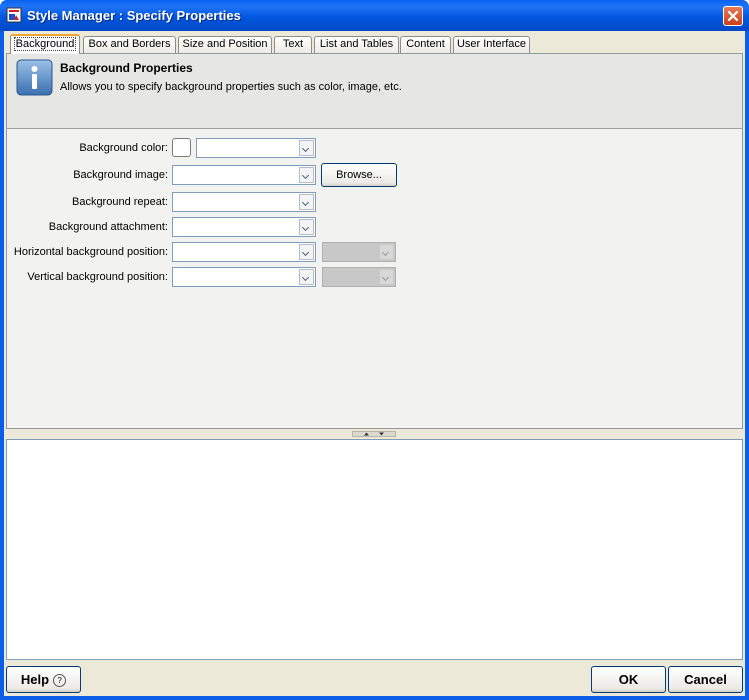 Image resolution: width=749 pixels, height=700 pixels. What do you see at coordinates (129, 44) in the screenshot?
I see `tab-box-and-borders: Box and Borders` at bounding box center [129, 44].